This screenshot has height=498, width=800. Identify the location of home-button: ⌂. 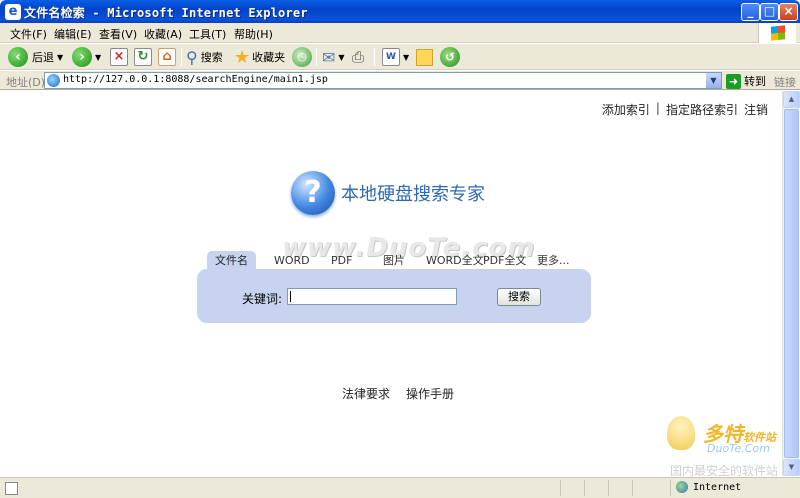
(167, 57).